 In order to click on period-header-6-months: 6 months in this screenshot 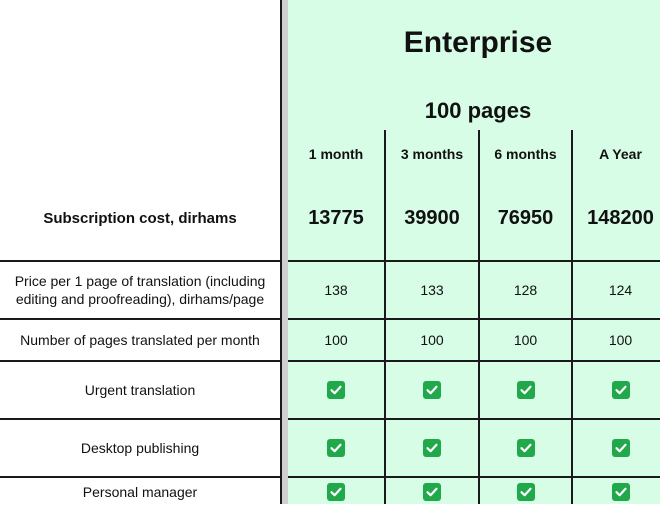, I will do `click(525, 154)`.